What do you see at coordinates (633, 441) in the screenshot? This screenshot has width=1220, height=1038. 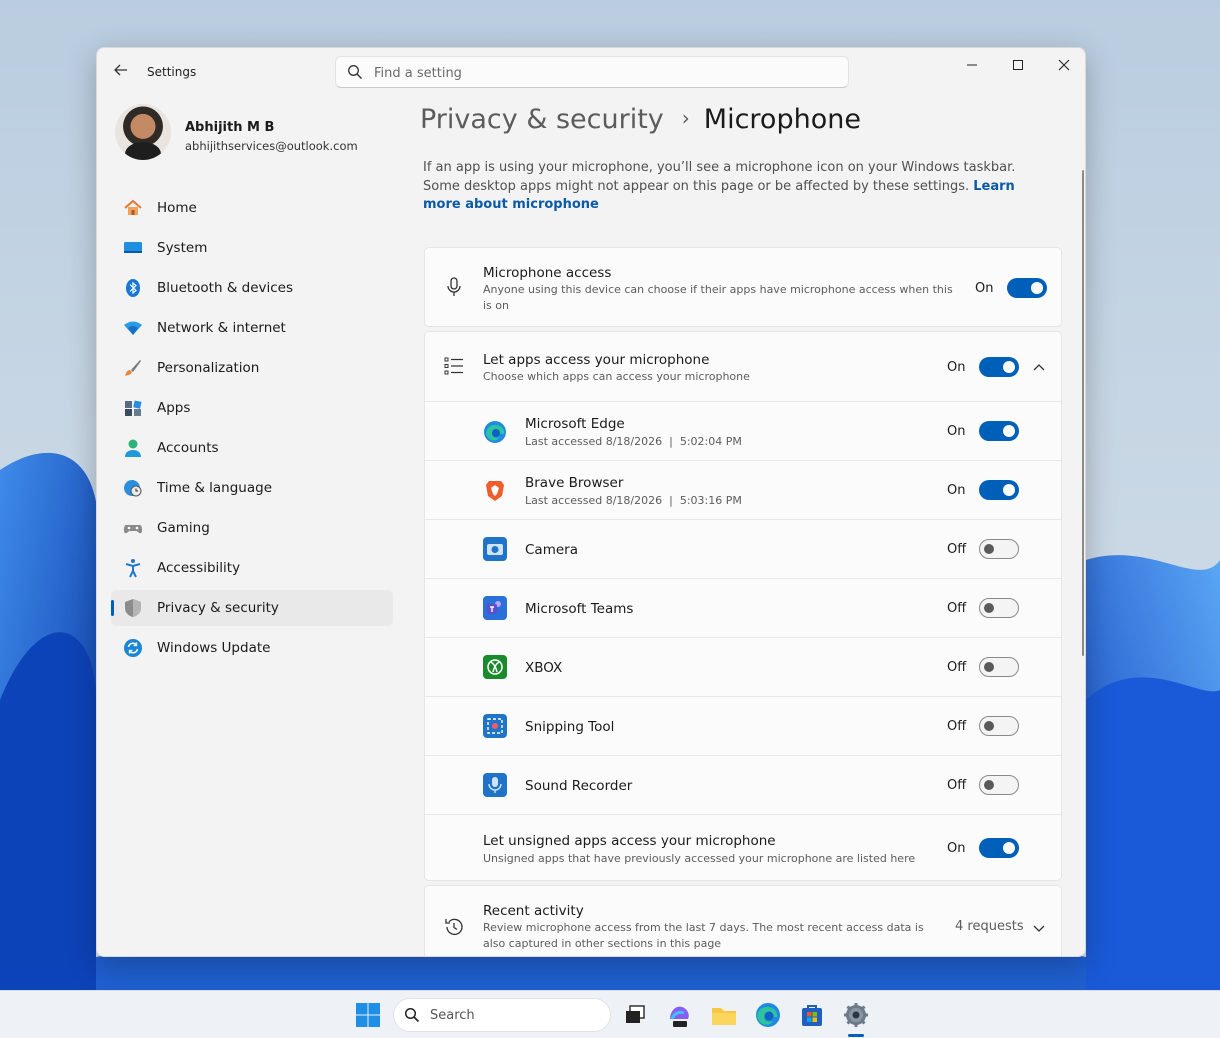 I see `app-last-accessed: Last accessed 8/18/2026 | 5:02:04 PM` at bounding box center [633, 441].